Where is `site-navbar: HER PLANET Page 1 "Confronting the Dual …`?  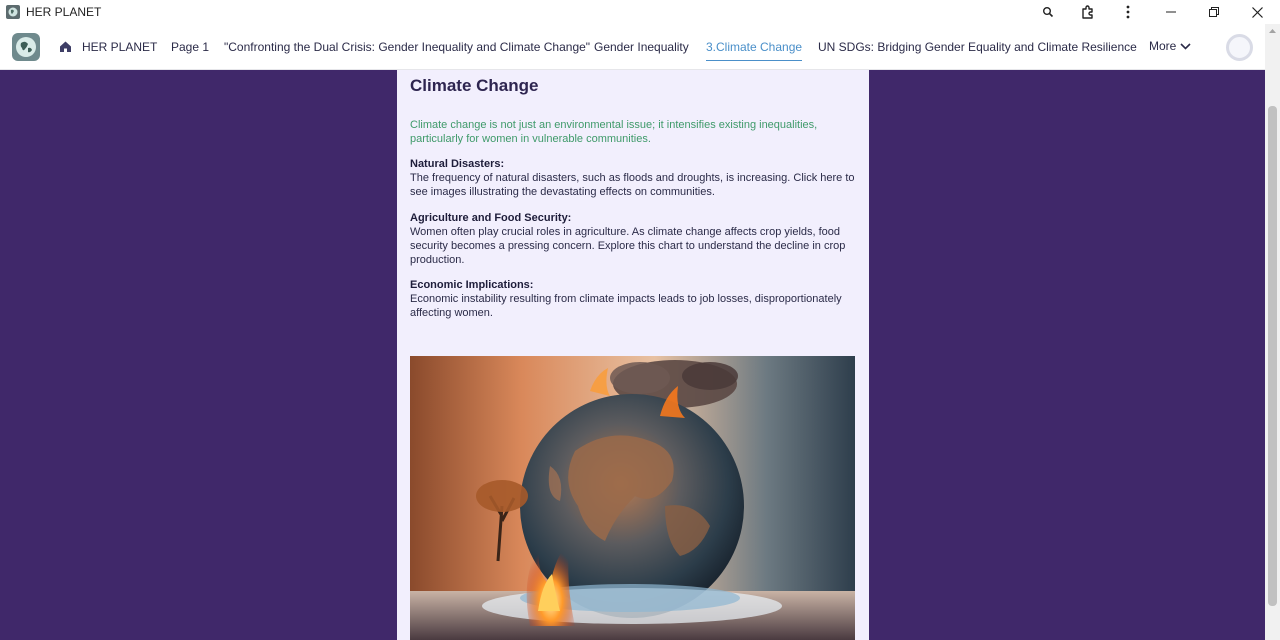
site-navbar: HER PLANET Page 1 "Confronting the Dual … is located at coordinates (640, 47).